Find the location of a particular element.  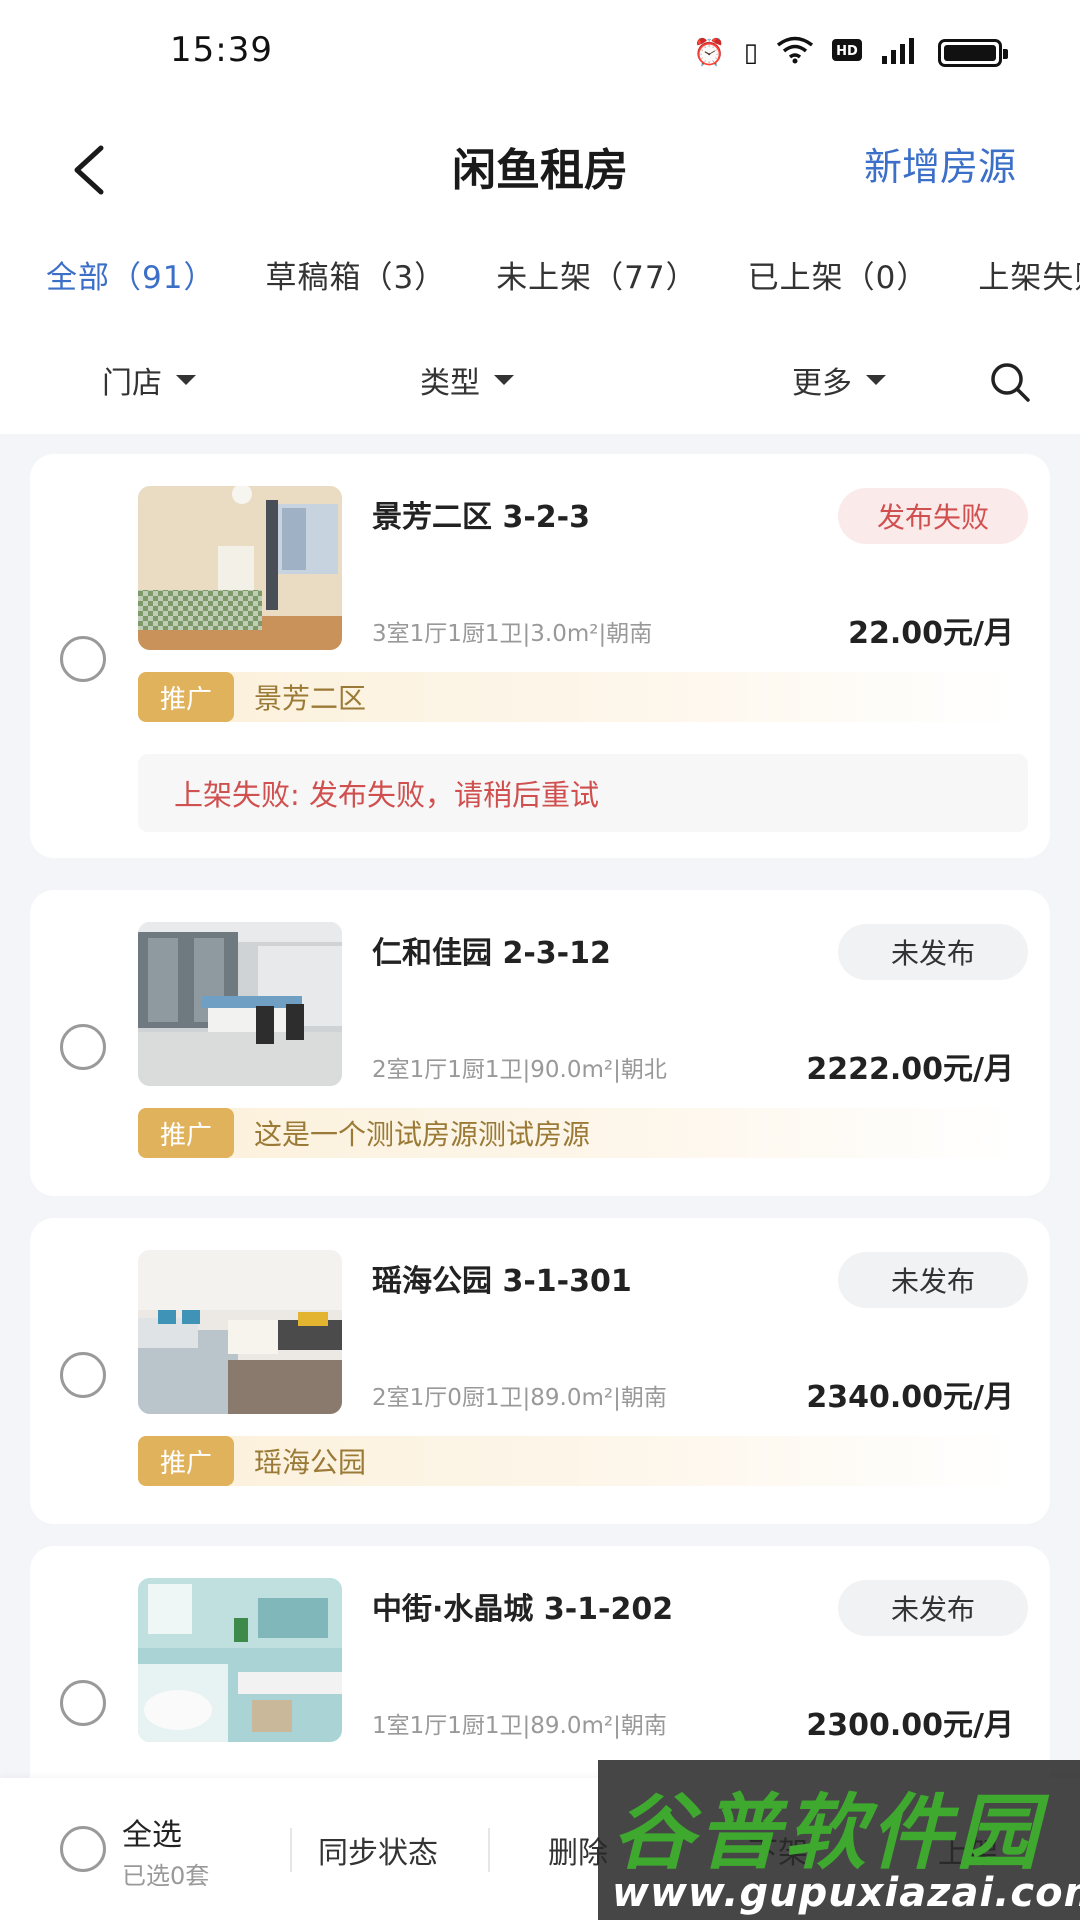

select-all-label: 全选 is located at coordinates (152, 1832).